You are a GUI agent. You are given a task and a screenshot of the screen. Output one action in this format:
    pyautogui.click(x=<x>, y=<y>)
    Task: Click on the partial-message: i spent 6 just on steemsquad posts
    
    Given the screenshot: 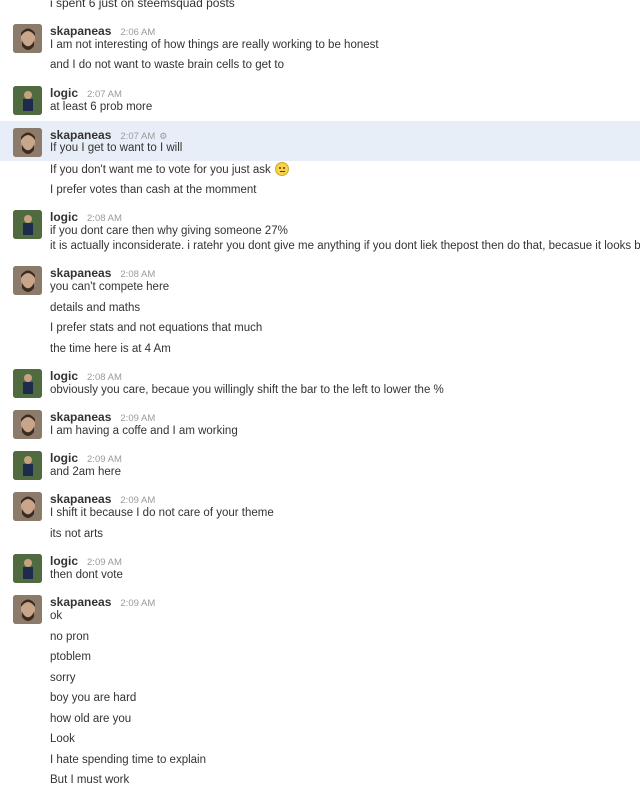 What is the action you would take?
    pyautogui.click(x=142, y=5)
    